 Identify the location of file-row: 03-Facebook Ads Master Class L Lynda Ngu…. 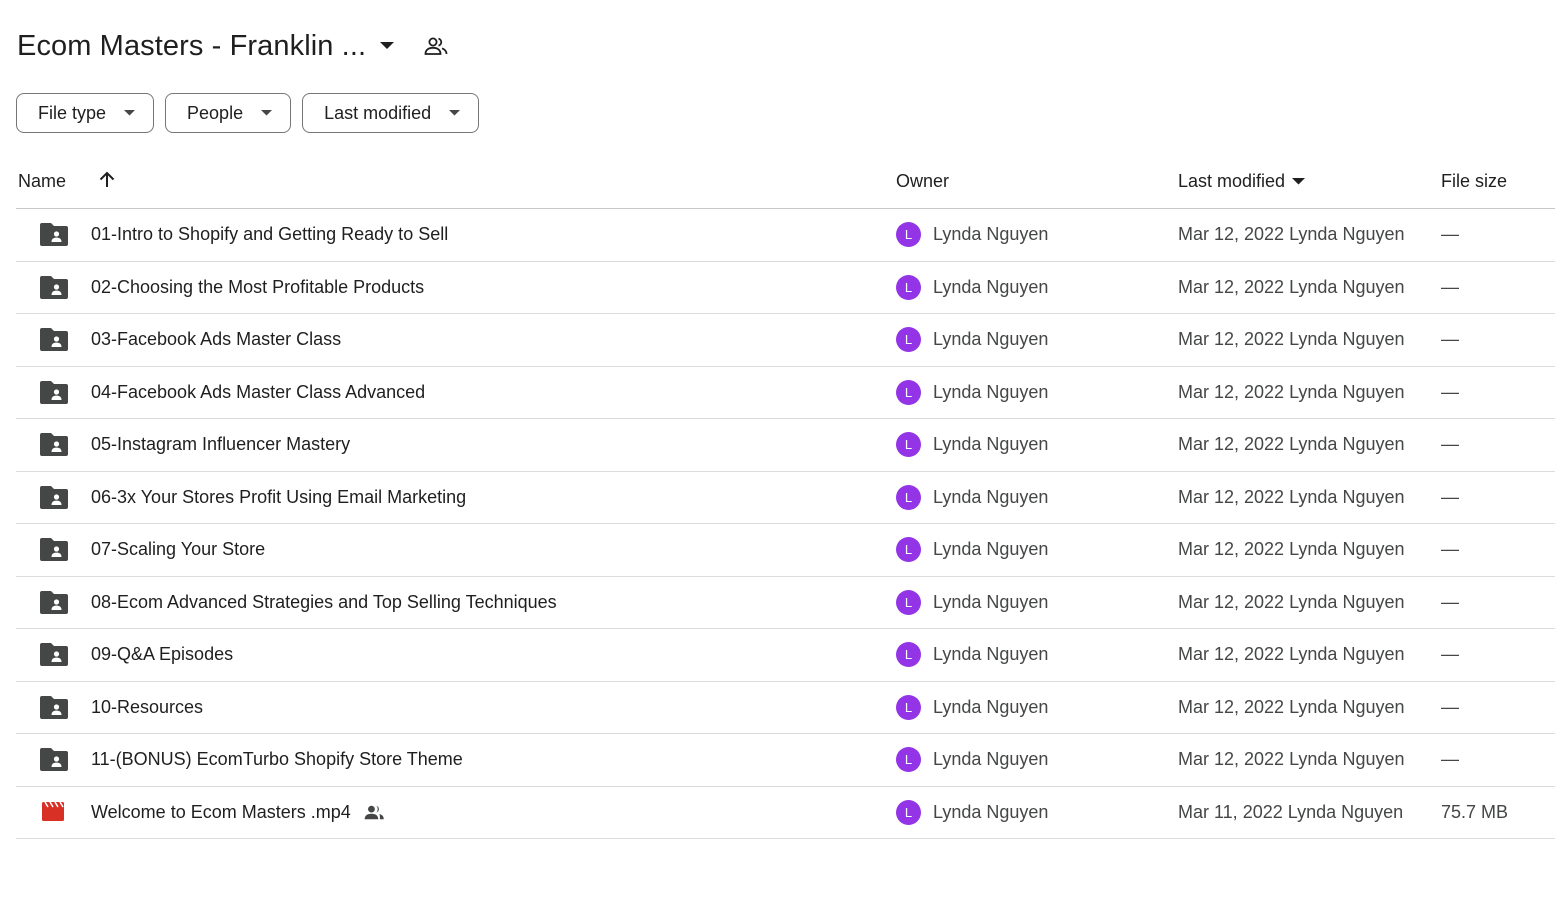
(785, 340).